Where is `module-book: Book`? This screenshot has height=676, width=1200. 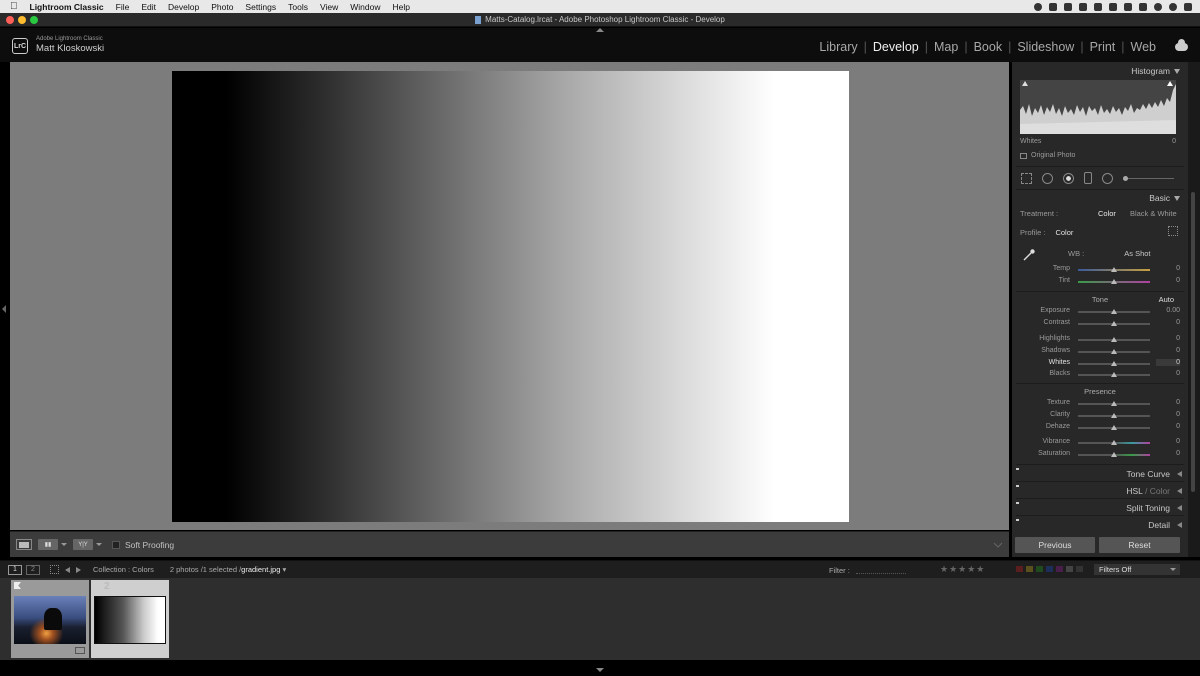
module-book: Book is located at coordinates (988, 47).